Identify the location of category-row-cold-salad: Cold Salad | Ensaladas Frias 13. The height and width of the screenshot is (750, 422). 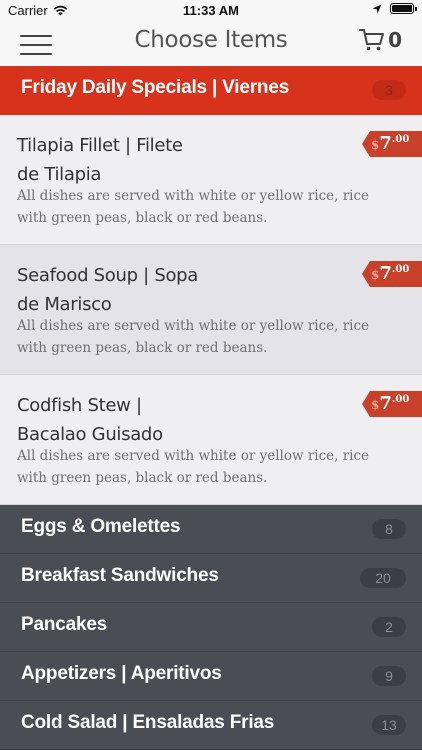
(211, 725).